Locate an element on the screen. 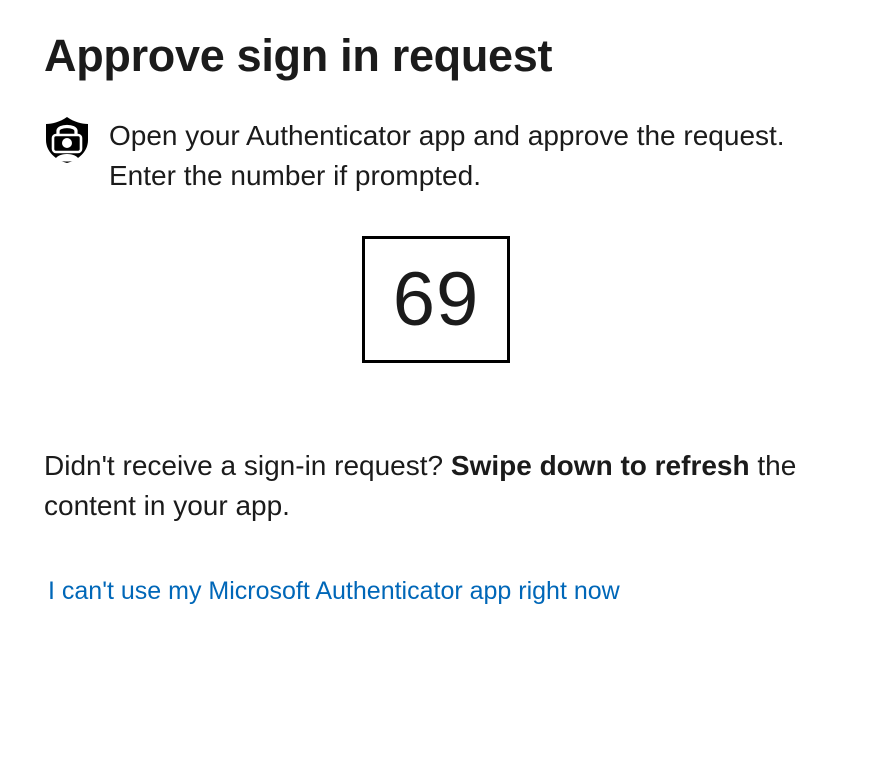 The image size is (892, 768). authenticator-lock-icon is located at coordinates (67, 140).